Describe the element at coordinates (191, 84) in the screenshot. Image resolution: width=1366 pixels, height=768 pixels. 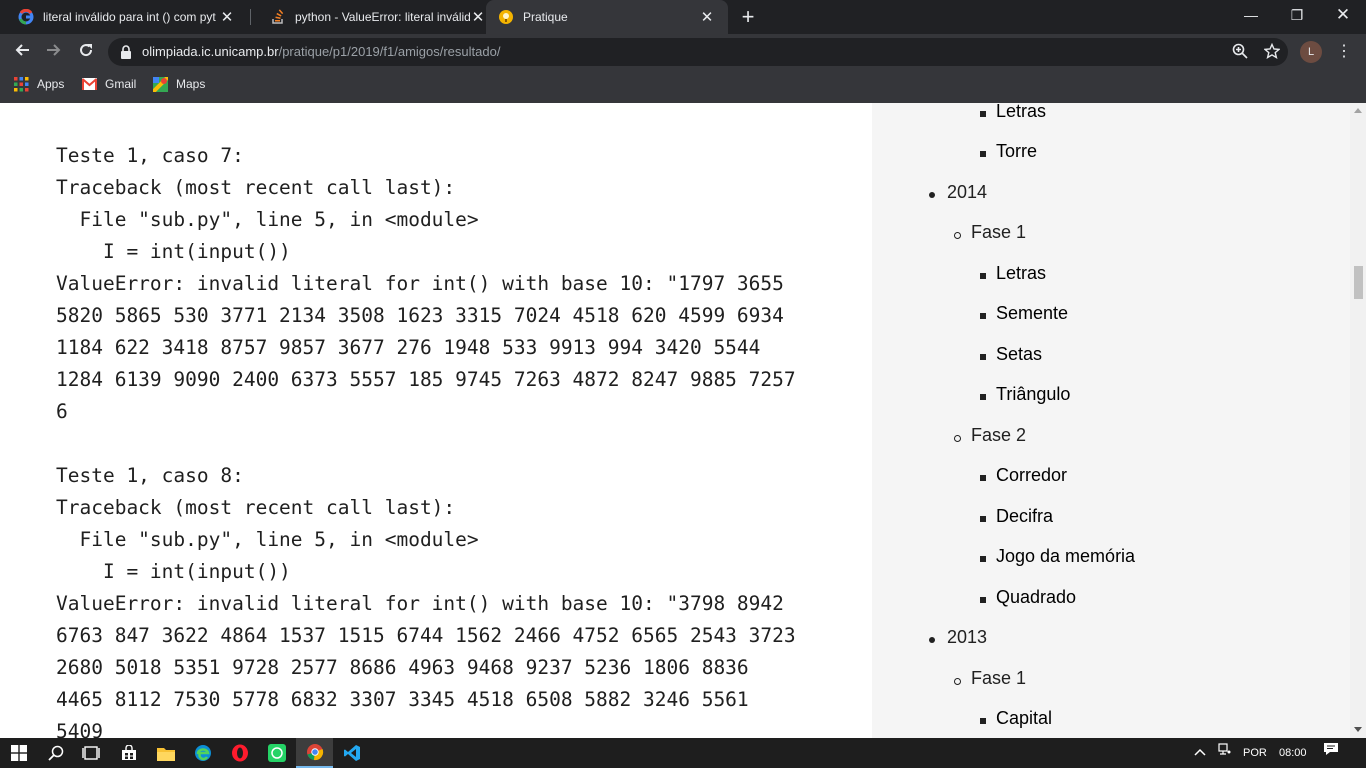
I see `bookmark-label: Maps` at that location.